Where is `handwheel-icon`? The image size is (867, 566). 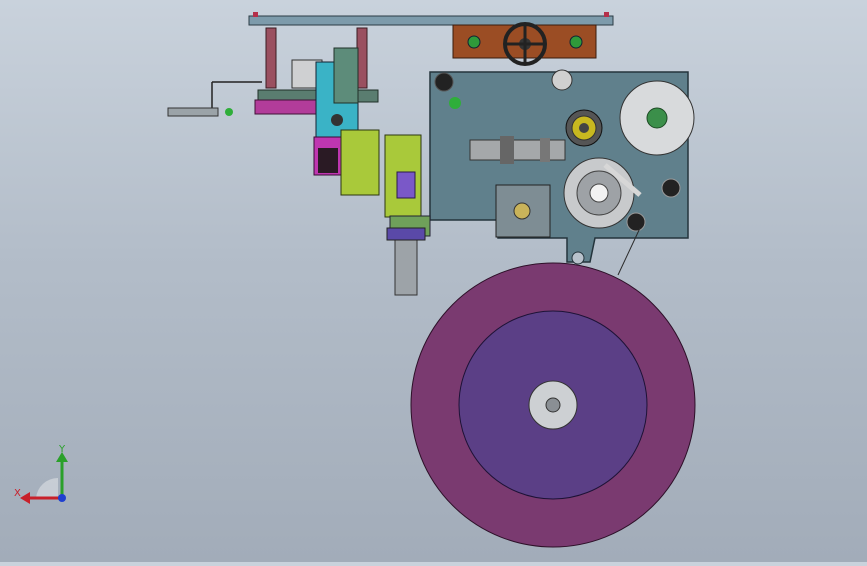 handwheel-icon is located at coordinates (525, 44).